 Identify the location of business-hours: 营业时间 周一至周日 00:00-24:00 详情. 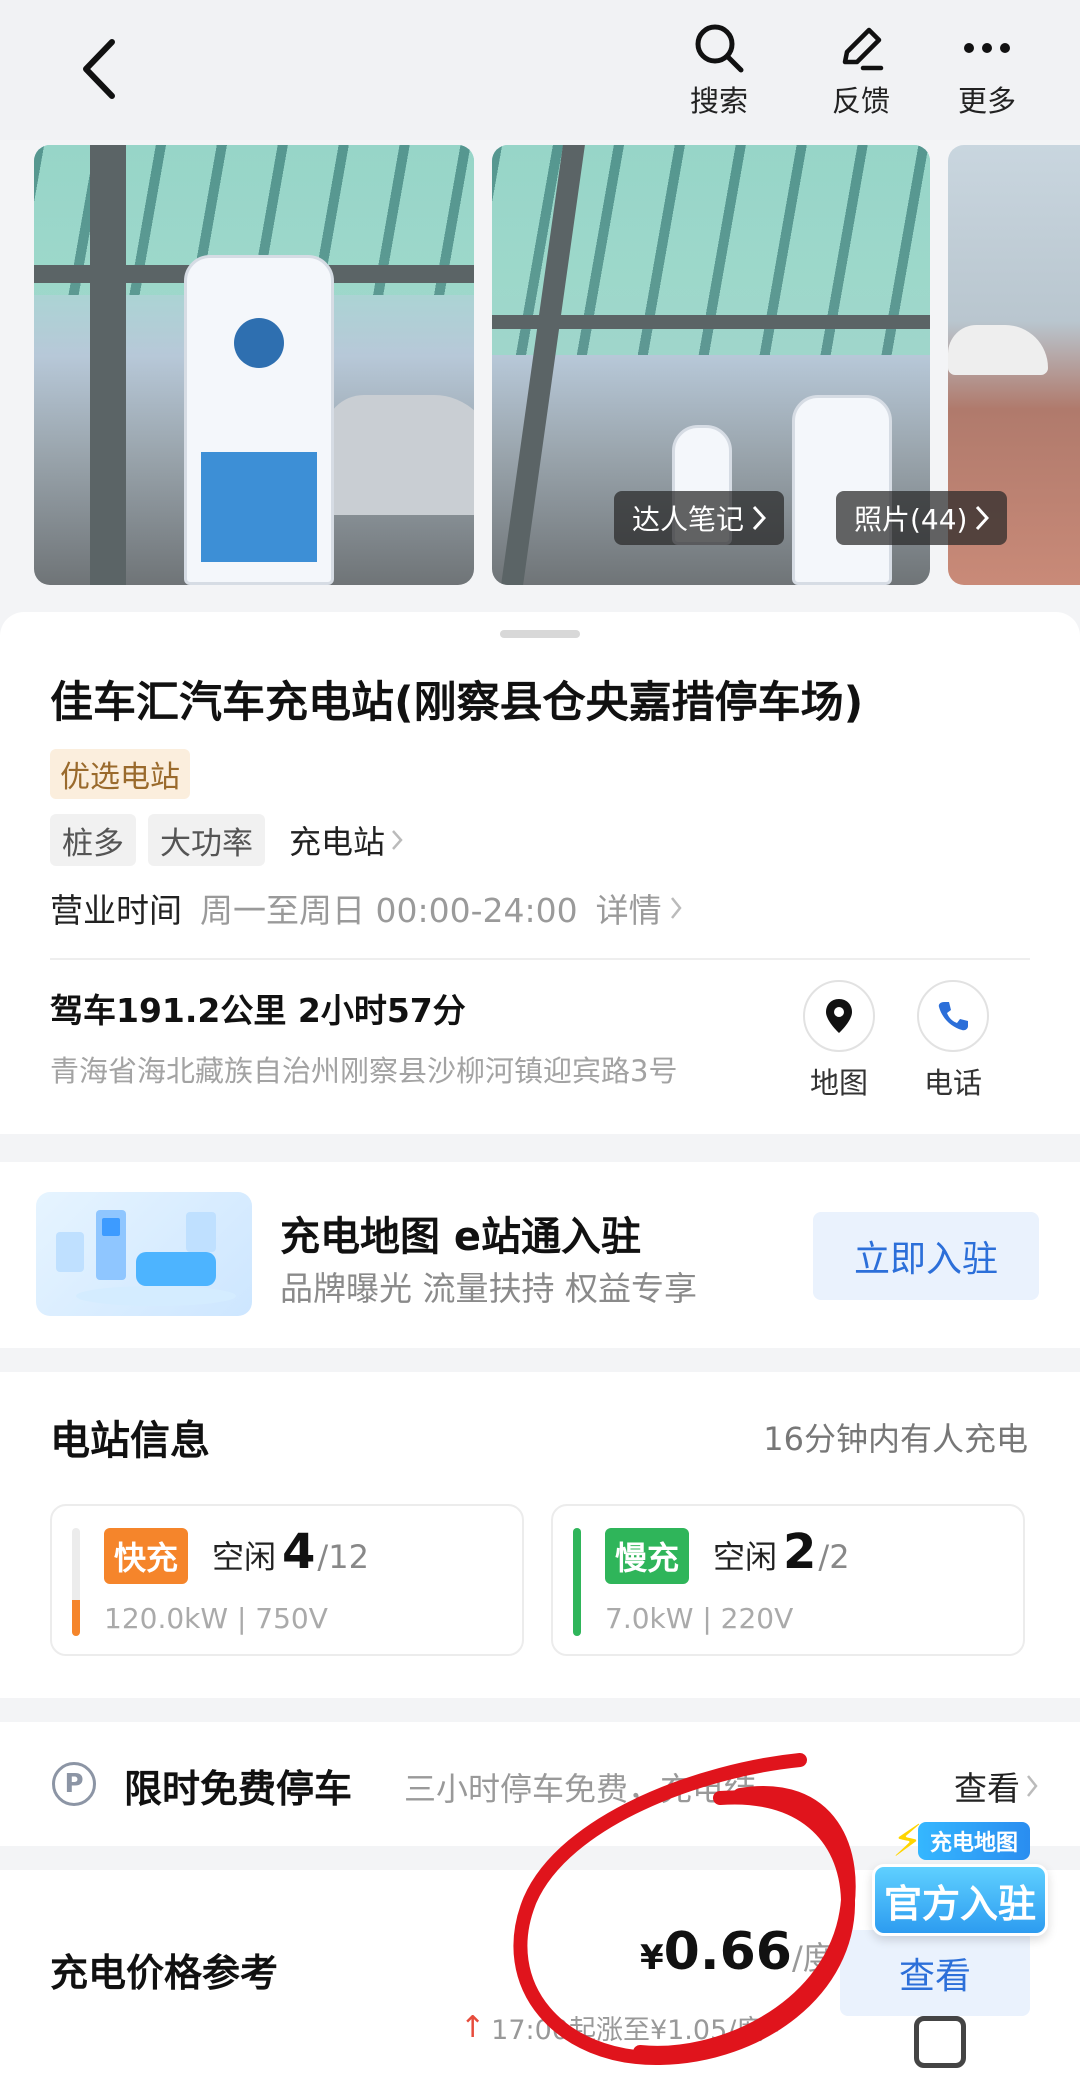
(366, 908).